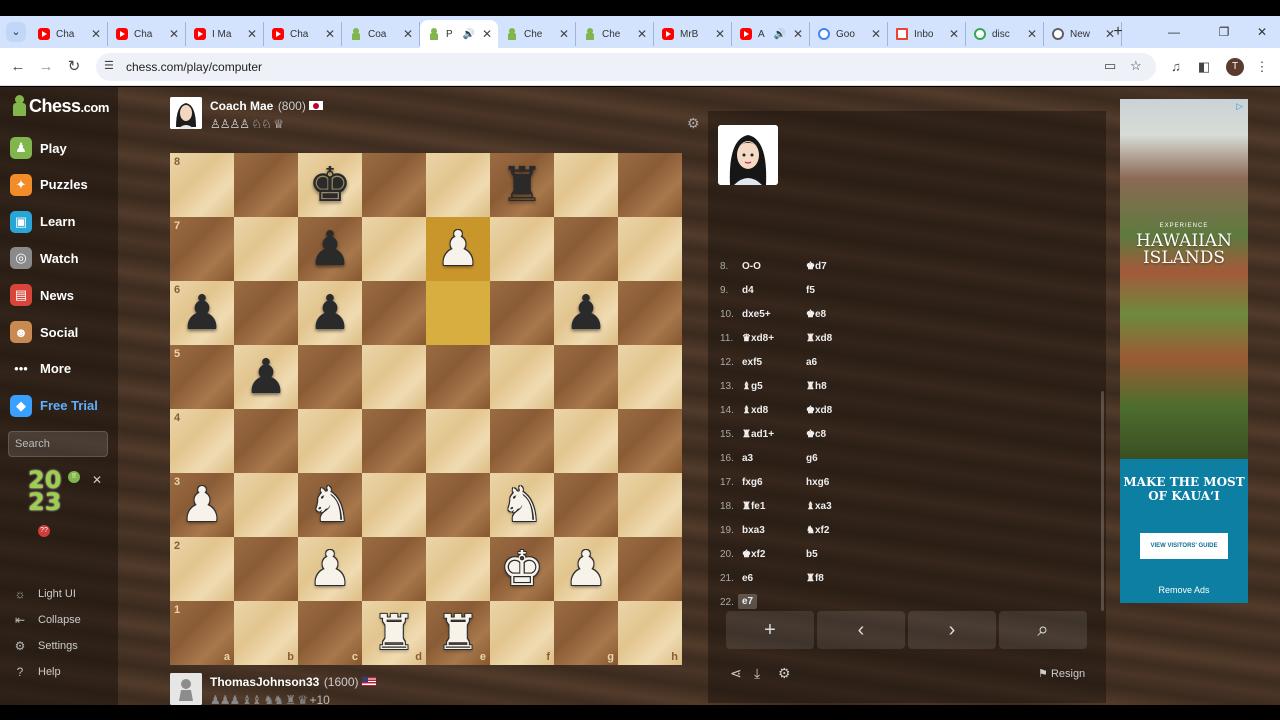 This screenshot has width=1280, height=720. What do you see at coordinates (458, 633) in the screenshot?
I see `white-rook-e1: ♜` at bounding box center [458, 633].